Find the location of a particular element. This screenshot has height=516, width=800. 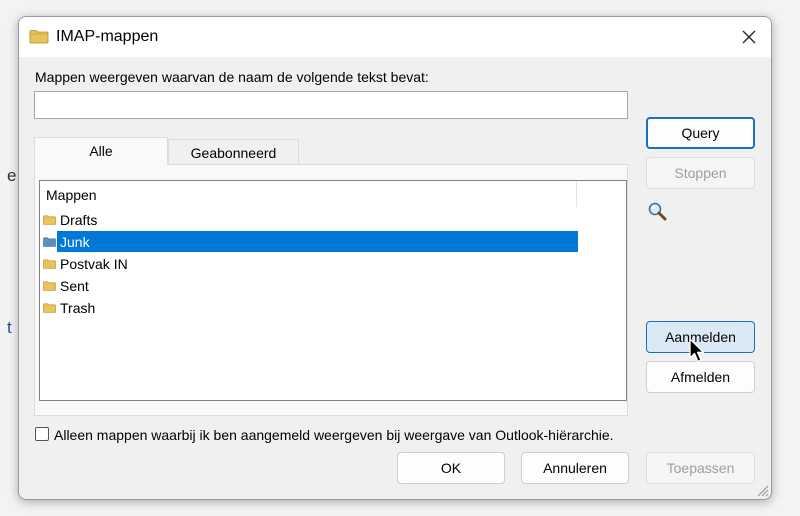

list-item-label: Trash is located at coordinates (78, 308).